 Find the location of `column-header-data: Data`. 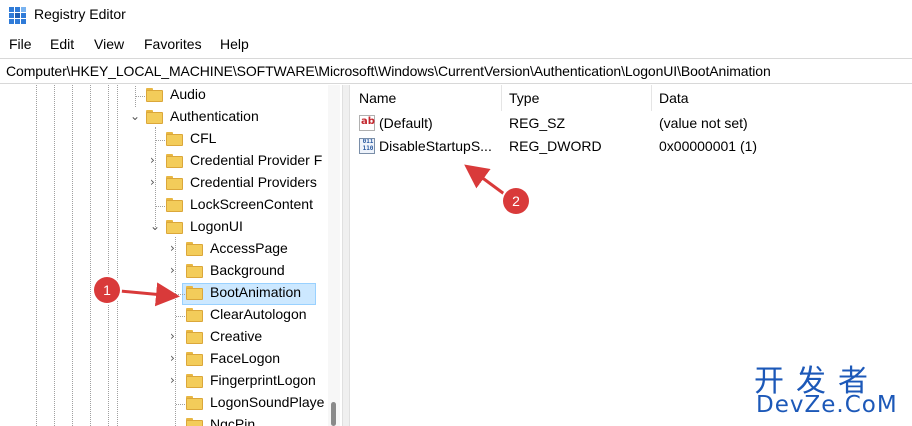

column-header-data: Data is located at coordinates (674, 98).